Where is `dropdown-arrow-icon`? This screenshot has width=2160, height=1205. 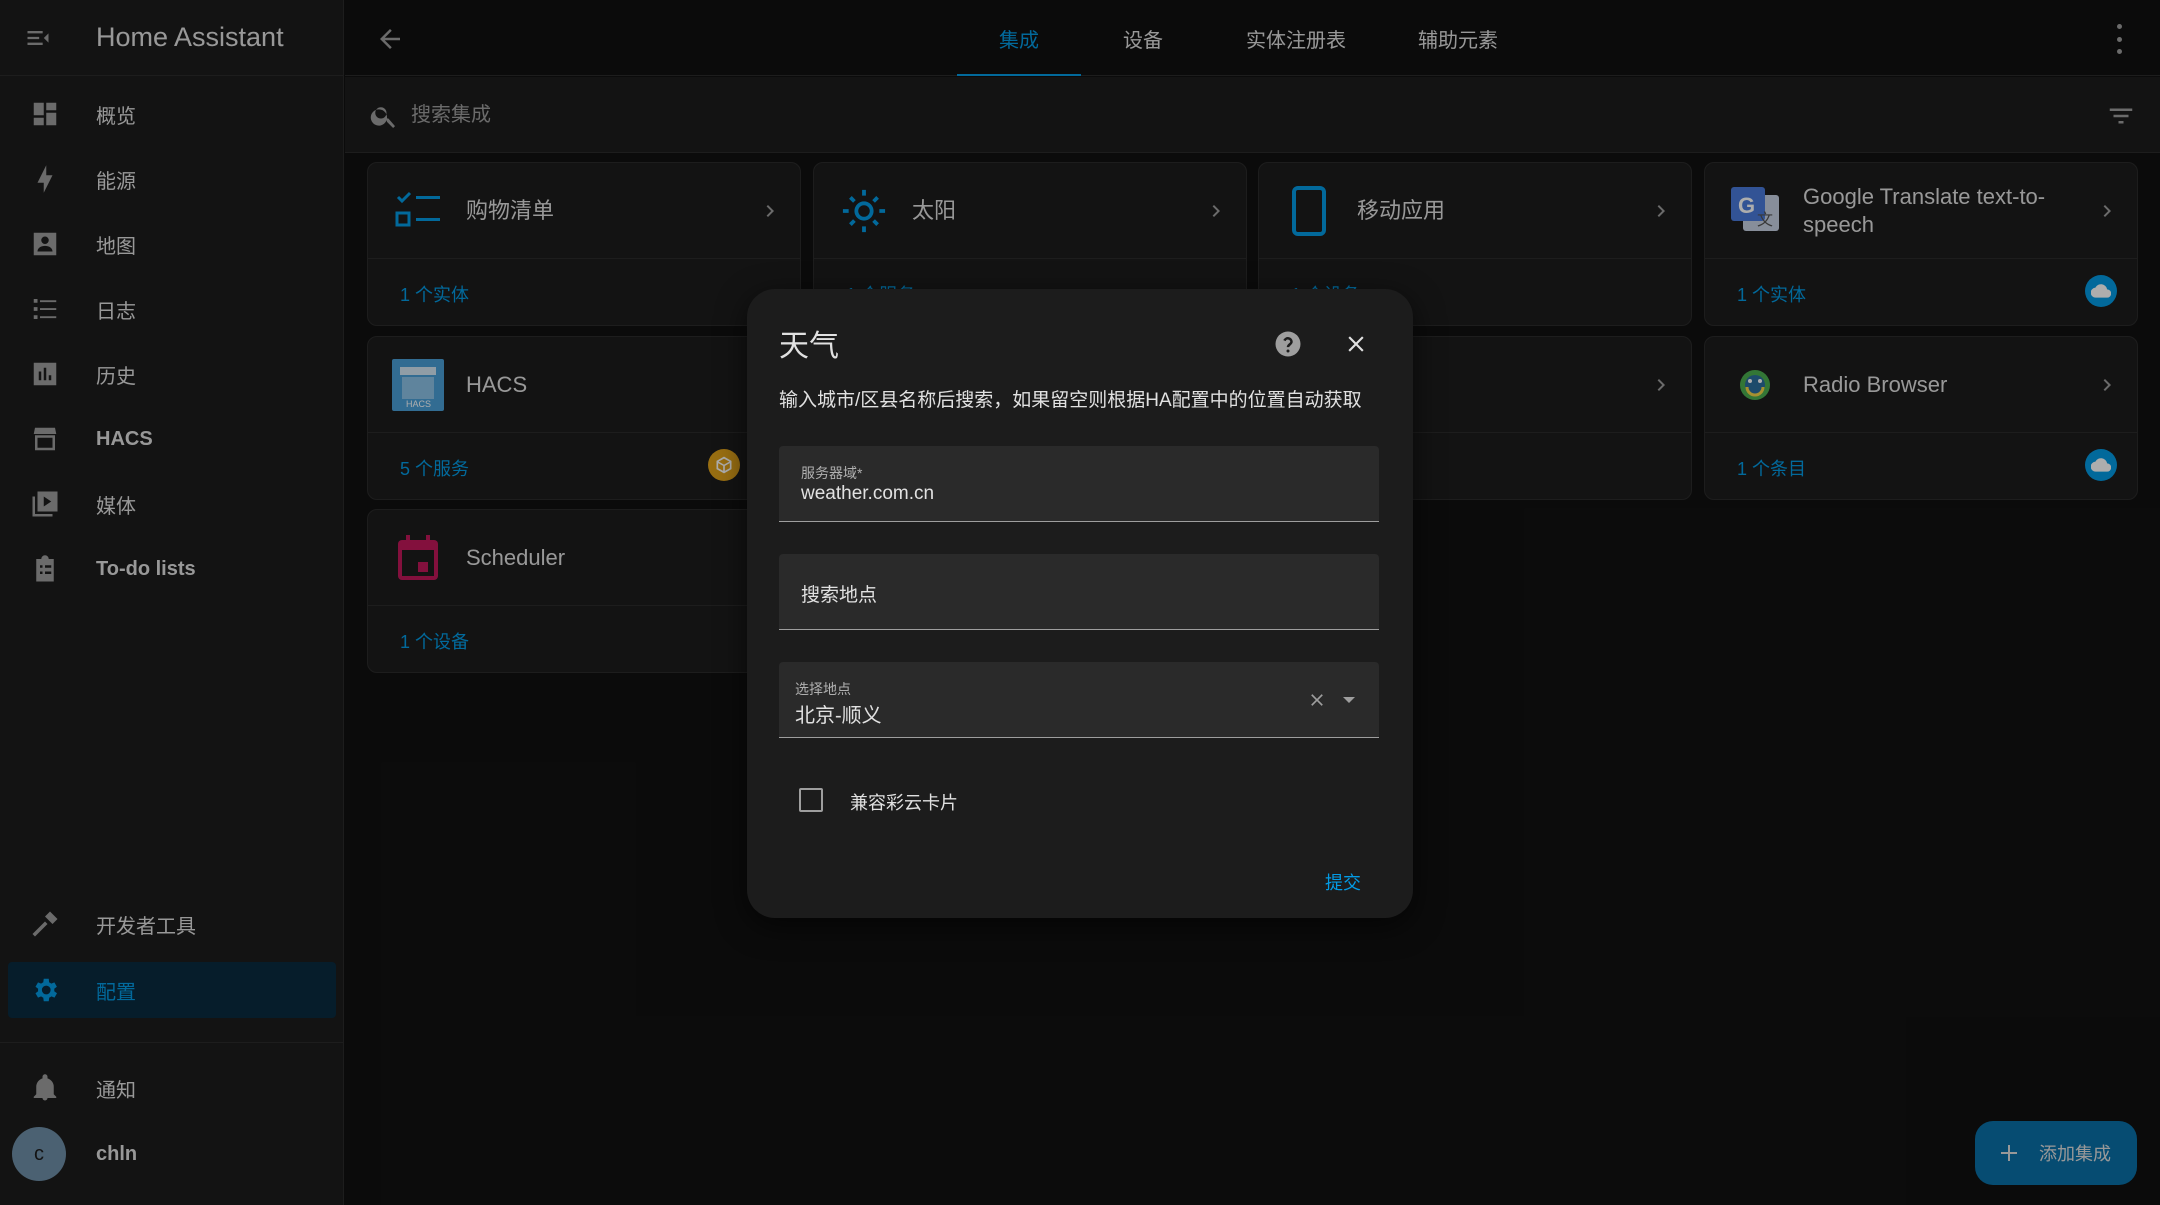 dropdown-arrow-icon is located at coordinates (1349, 700).